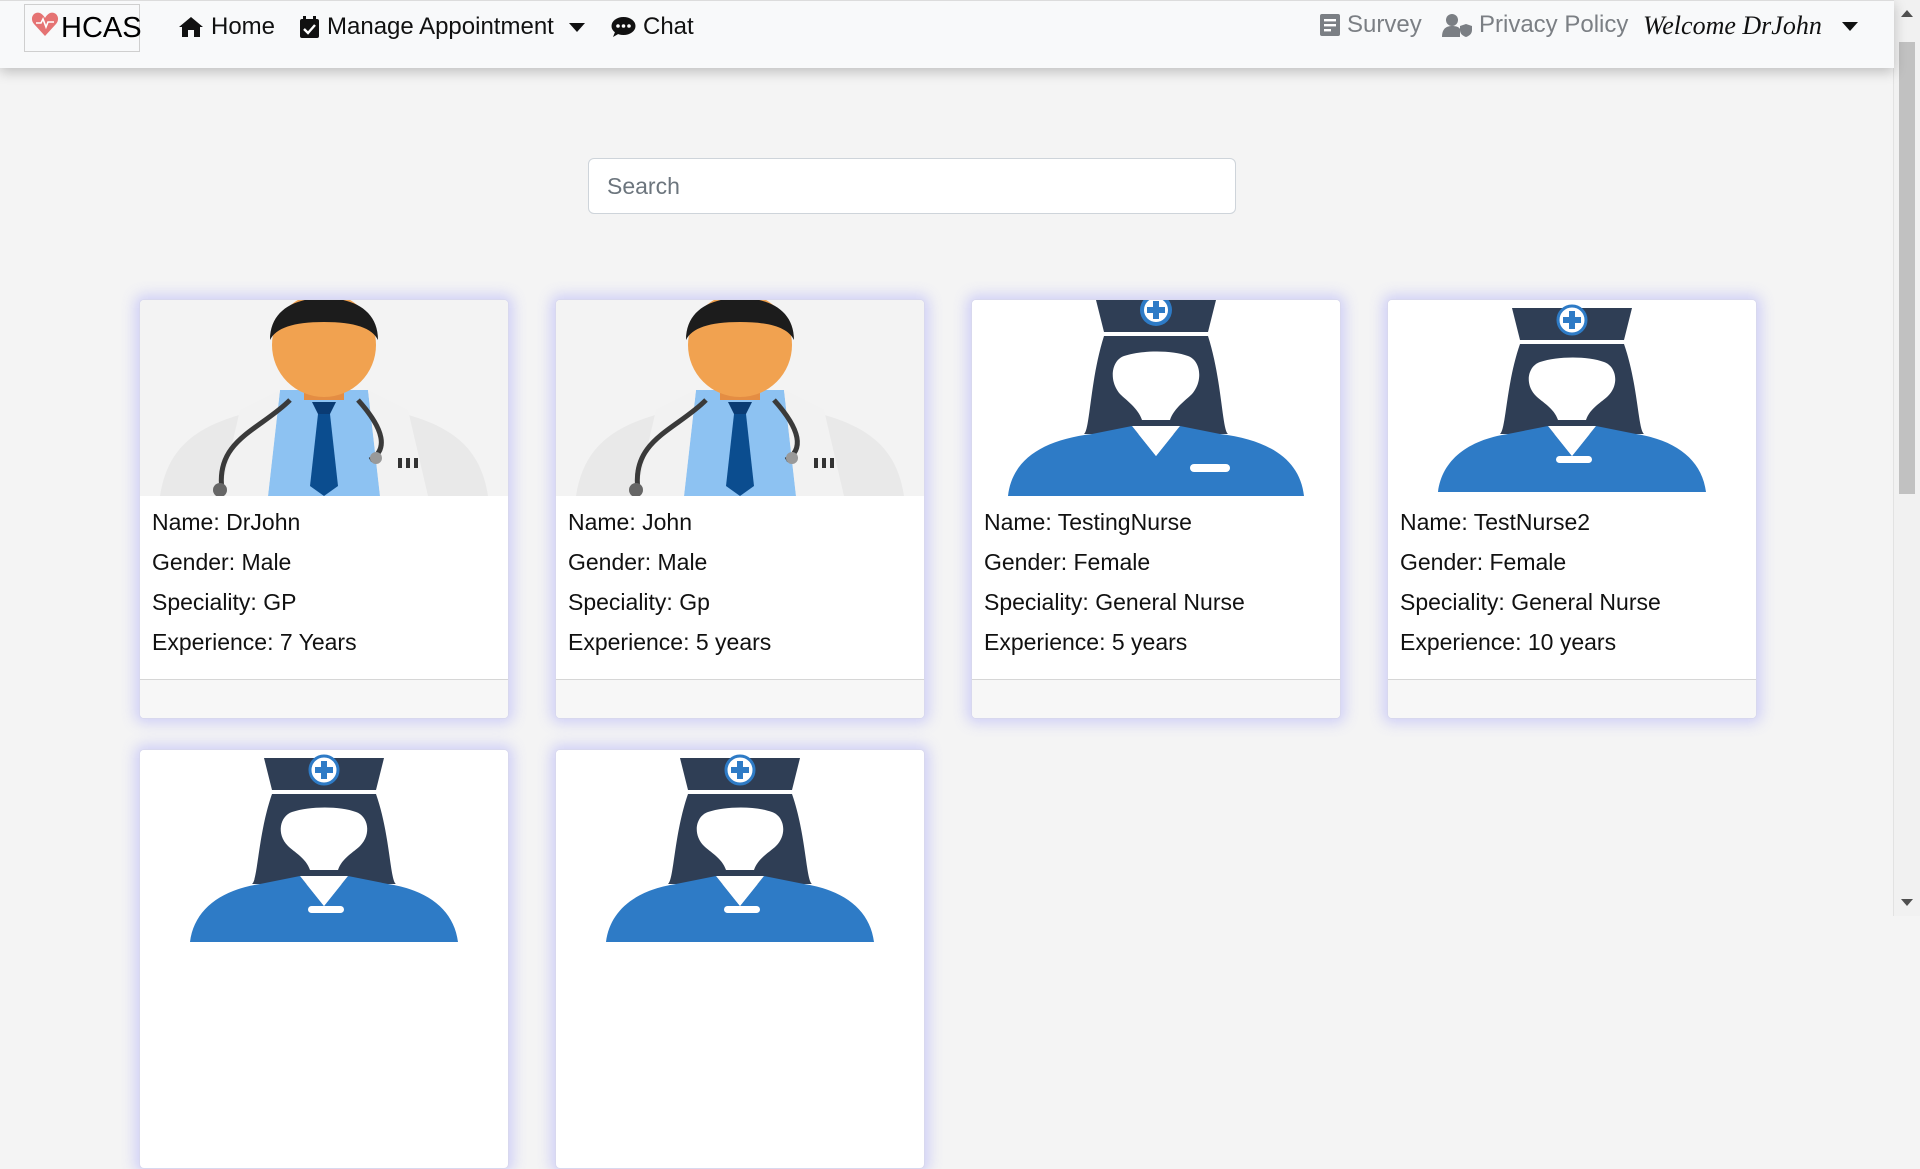  I want to click on staff-experience: Experience: 7 Years, so click(254, 642).